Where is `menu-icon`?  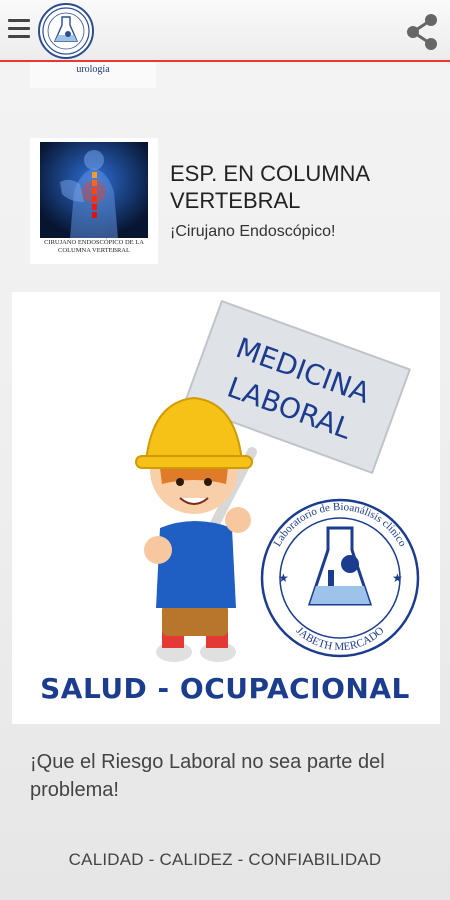
menu-icon is located at coordinates (19, 29).